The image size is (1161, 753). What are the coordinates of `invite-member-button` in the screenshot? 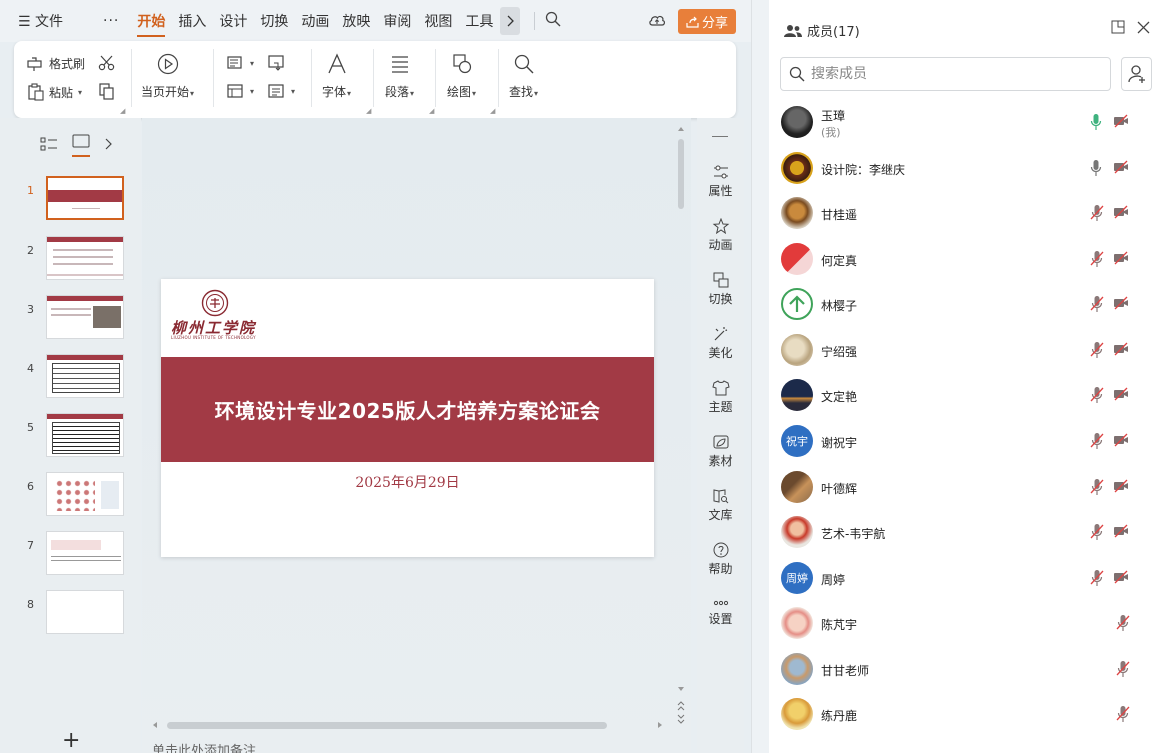 It's located at (1136, 74).